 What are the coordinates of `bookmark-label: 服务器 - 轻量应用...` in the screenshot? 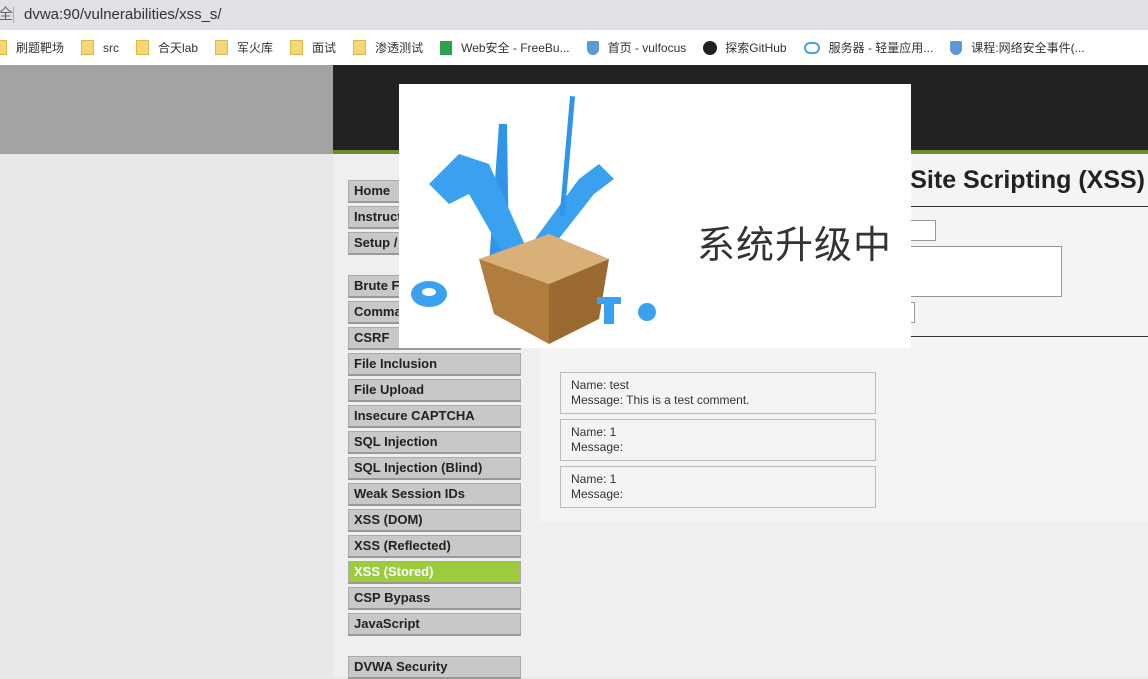 It's located at (881, 48).